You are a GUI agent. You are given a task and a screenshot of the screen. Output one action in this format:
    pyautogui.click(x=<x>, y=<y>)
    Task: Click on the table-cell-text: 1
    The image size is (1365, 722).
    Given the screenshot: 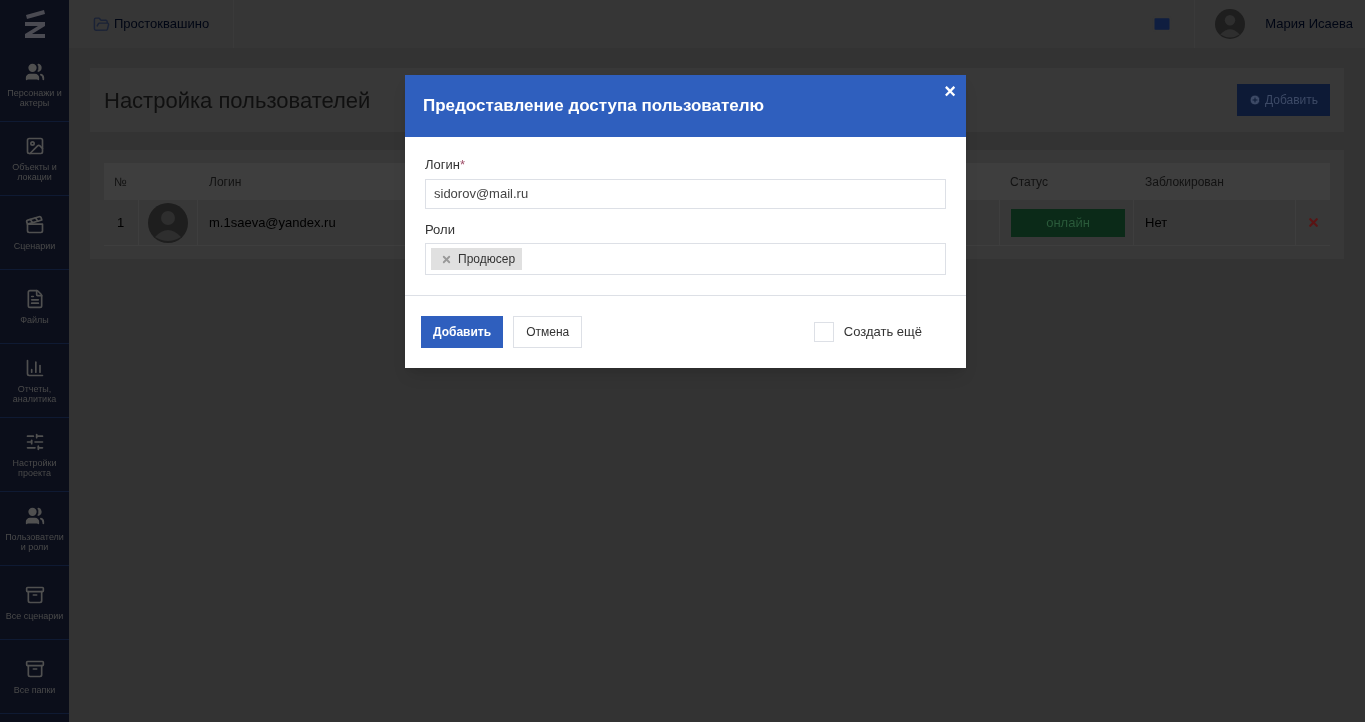 What is the action you would take?
    pyautogui.click(x=121, y=222)
    